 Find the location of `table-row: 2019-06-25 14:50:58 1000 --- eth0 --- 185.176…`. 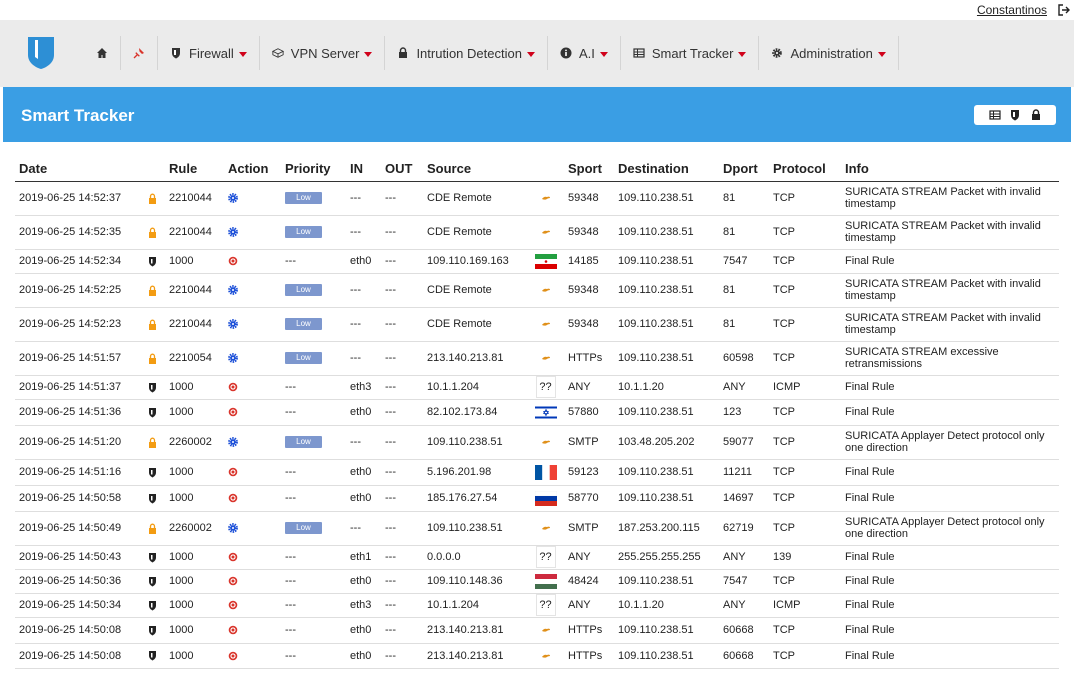

table-row: 2019-06-25 14:50:58 1000 --- eth0 --- 185.176… is located at coordinates (537, 498).